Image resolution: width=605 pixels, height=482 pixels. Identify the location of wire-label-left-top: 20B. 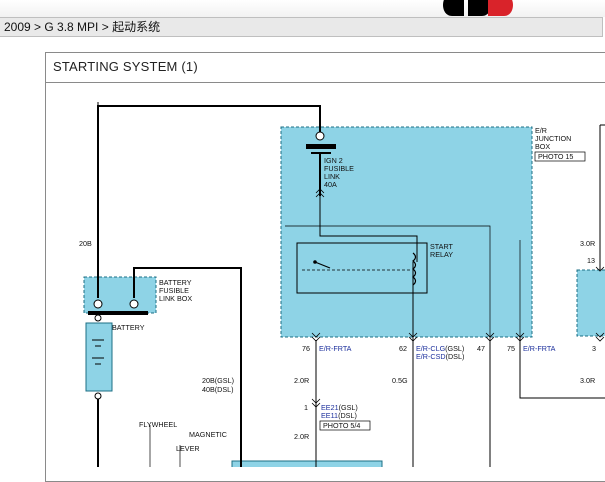
(85, 243).